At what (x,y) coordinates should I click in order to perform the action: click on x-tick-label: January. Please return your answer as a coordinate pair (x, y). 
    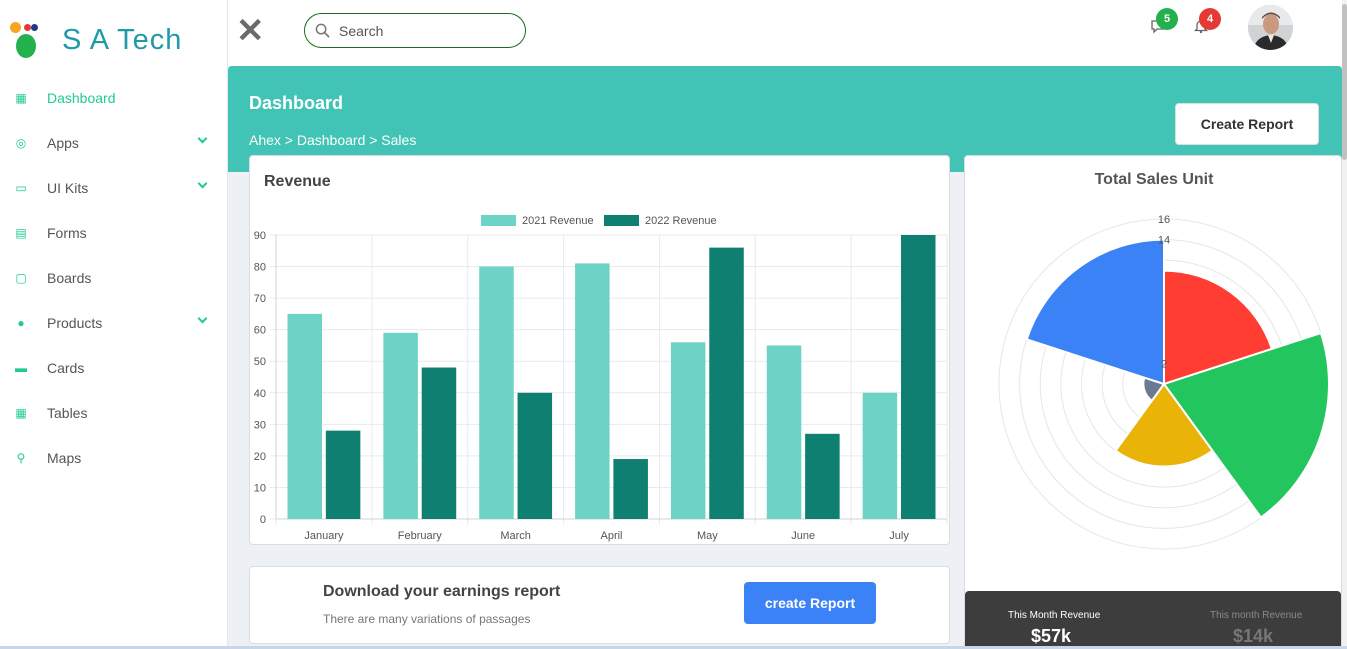
    Looking at the image, I should click on (324, 536).